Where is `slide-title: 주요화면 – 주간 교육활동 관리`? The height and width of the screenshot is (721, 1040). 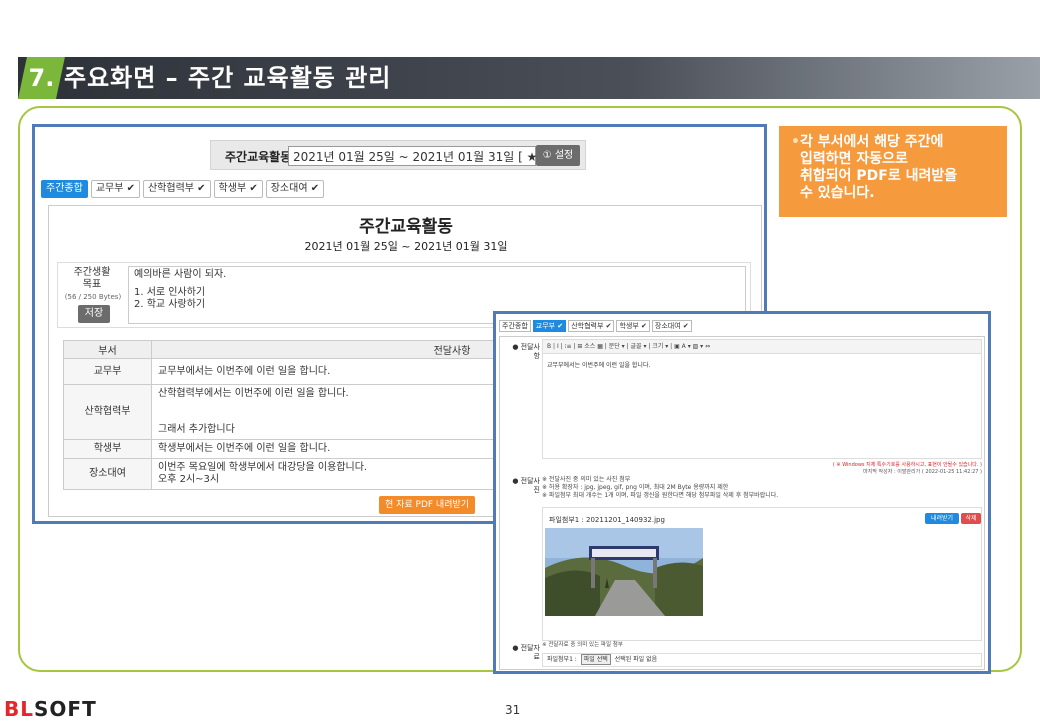
slide-title: 주요화면 – 주간 교육활동 관리 is located at coordinates (228, 78).